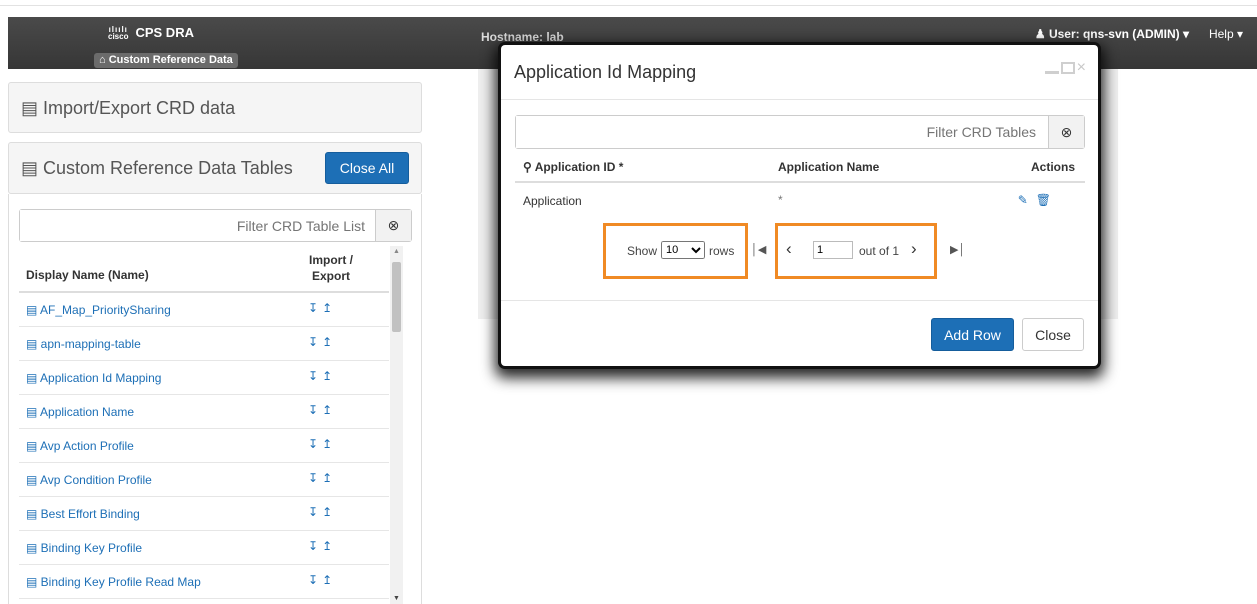  What do you see at coordinates (84, 548) in the screenshot?
I see `crd-table-link: ▤ Binding Key Profile` at bounding box center [84, 548].